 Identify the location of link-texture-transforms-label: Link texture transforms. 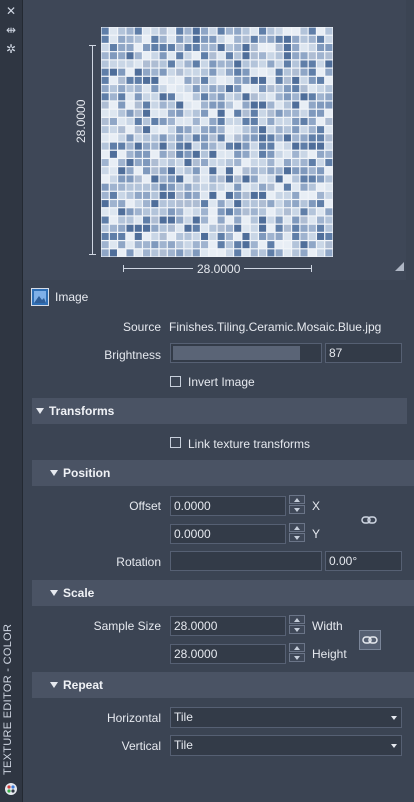
(249, 444).